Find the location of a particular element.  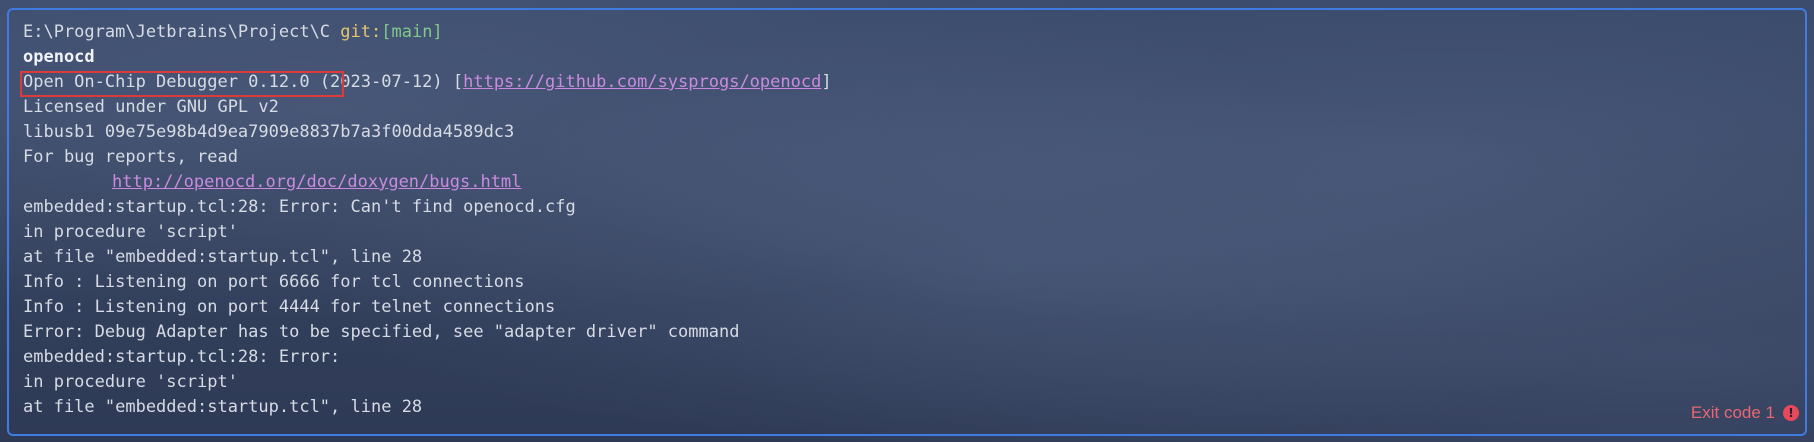

git-label: git: is located at coordinates (361, 32).